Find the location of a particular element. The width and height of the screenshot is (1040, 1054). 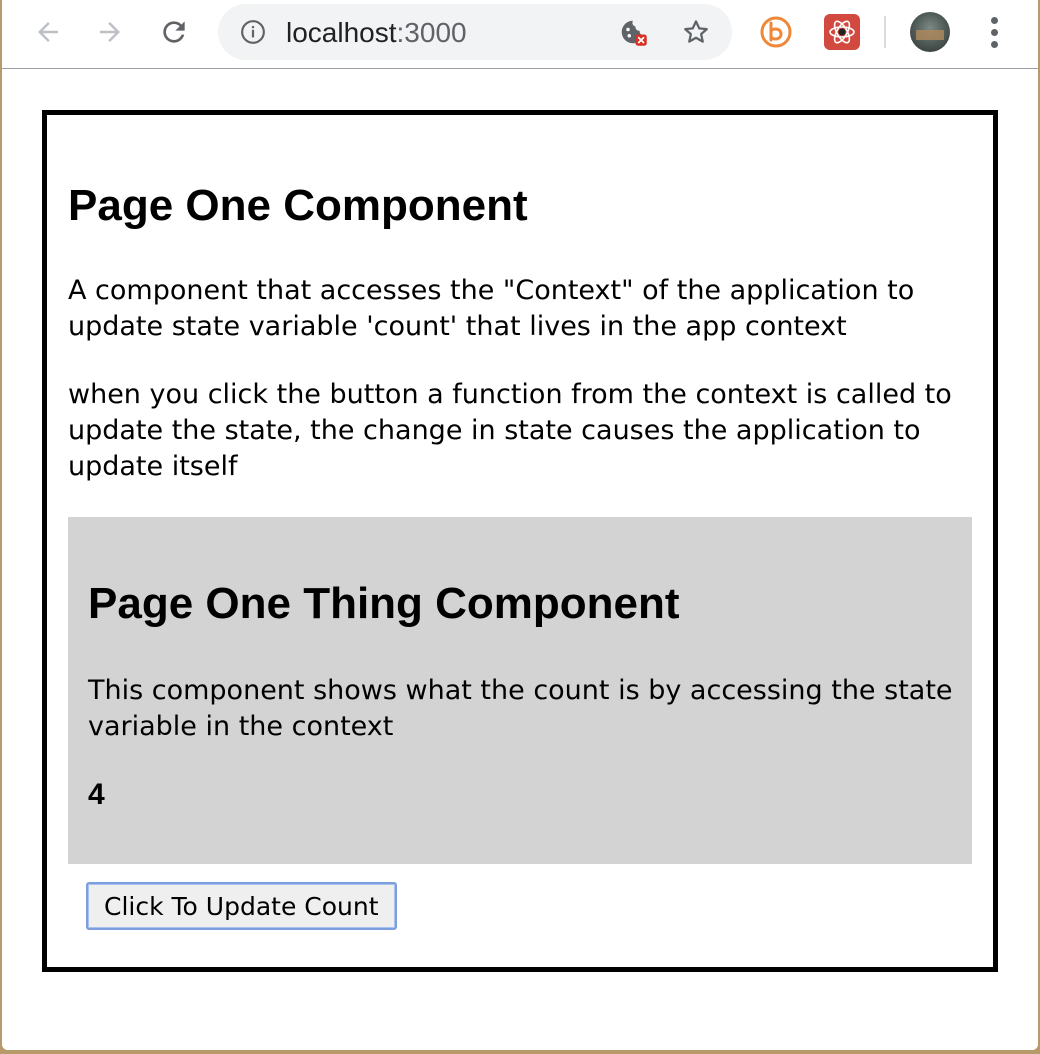

page-one-title: Page One Component is located at coordinates (298, 205).